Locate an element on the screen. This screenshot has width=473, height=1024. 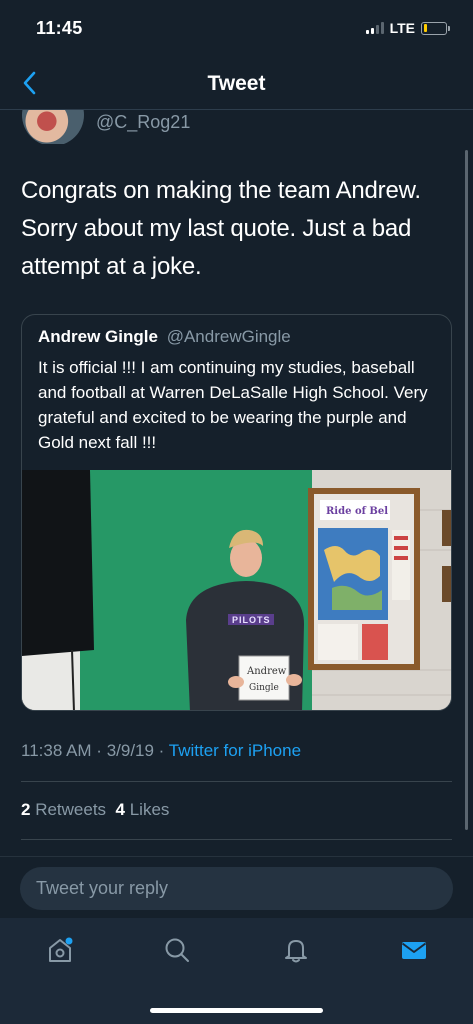
signal-icon is located at coordinates (374, 28).